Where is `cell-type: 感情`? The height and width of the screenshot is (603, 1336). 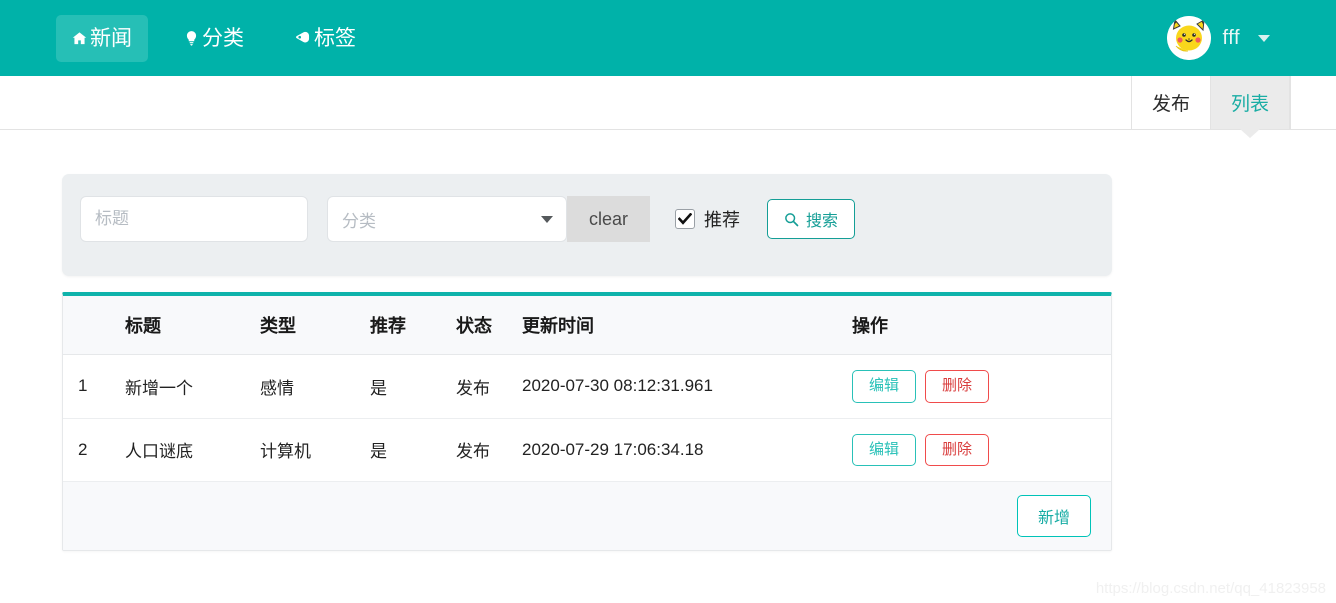
cell-type: 感情 is located at coordinates (315, 386).